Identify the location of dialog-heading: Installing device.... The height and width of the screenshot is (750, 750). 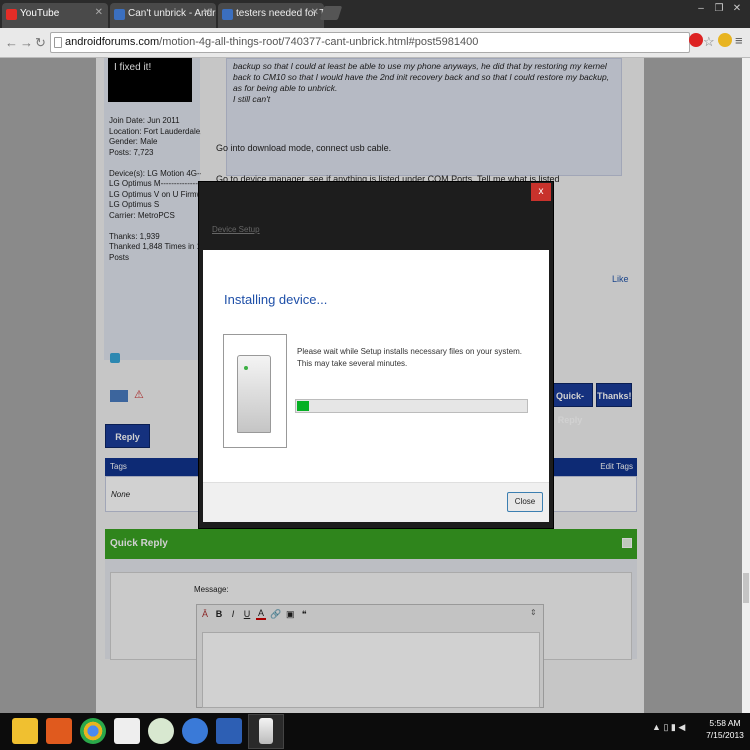
(276, 299).